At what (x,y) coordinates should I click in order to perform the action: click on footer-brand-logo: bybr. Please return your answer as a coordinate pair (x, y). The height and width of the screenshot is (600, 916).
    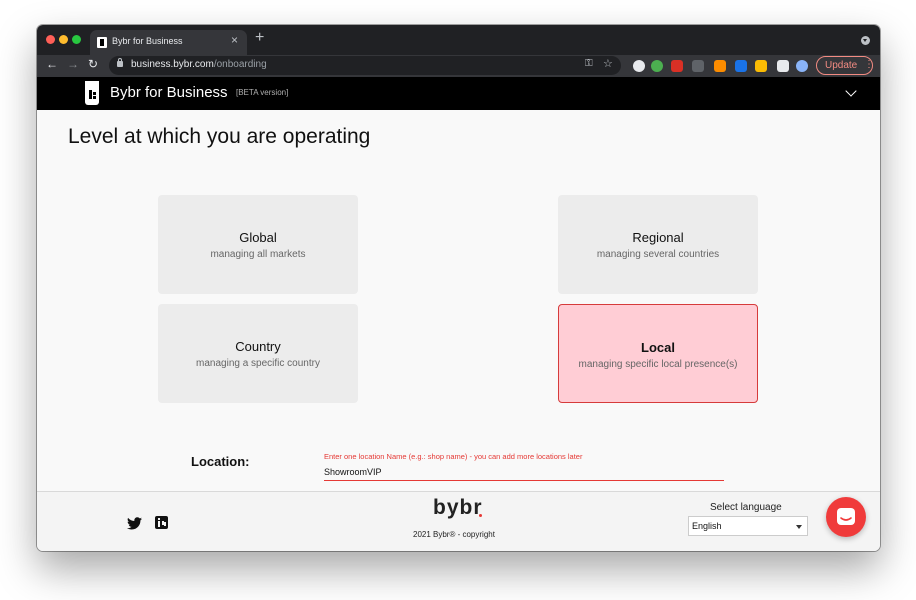
    Looking at the image, I should click on (458, 507).